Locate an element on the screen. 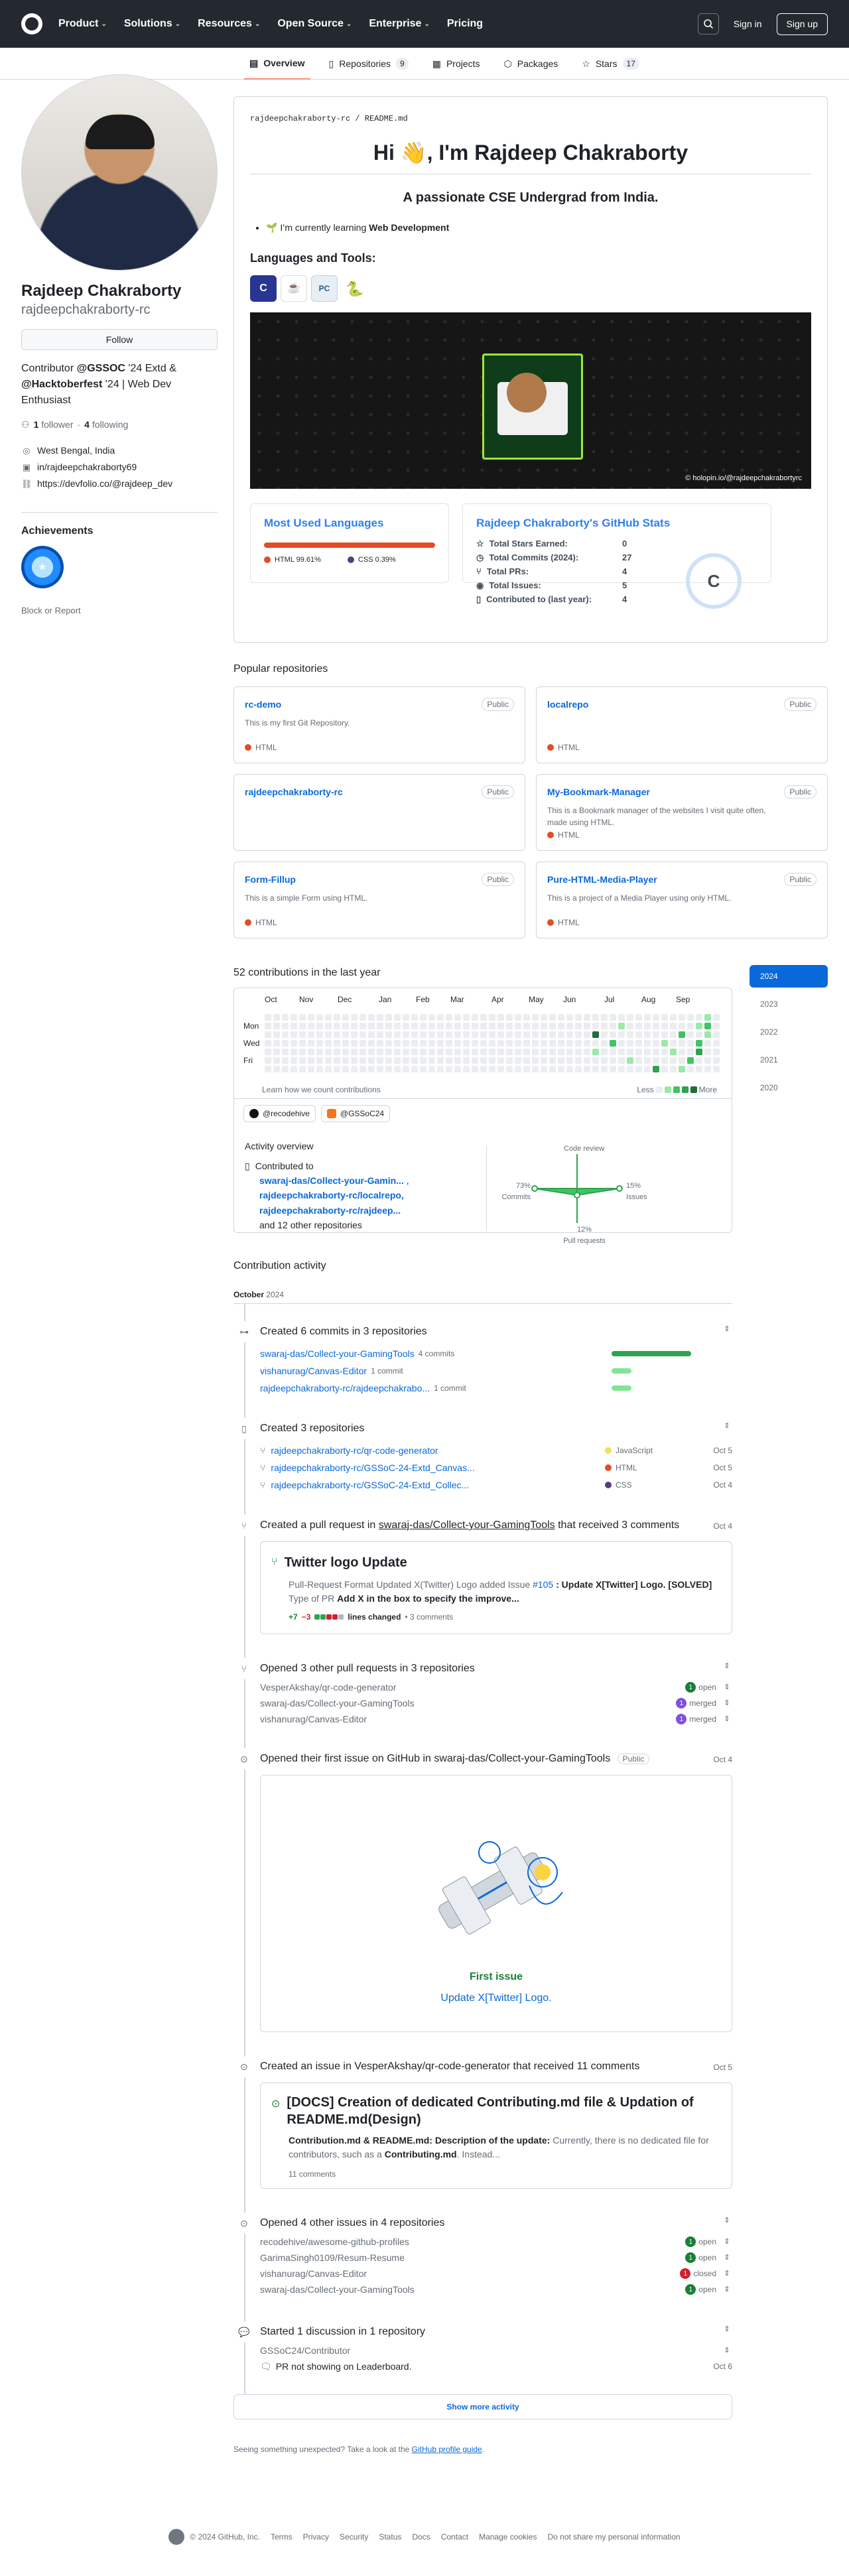 The height and width of the screenshot is (2576, 849). commit-count-link: 1 commit is located at coordinates (450, 1388).